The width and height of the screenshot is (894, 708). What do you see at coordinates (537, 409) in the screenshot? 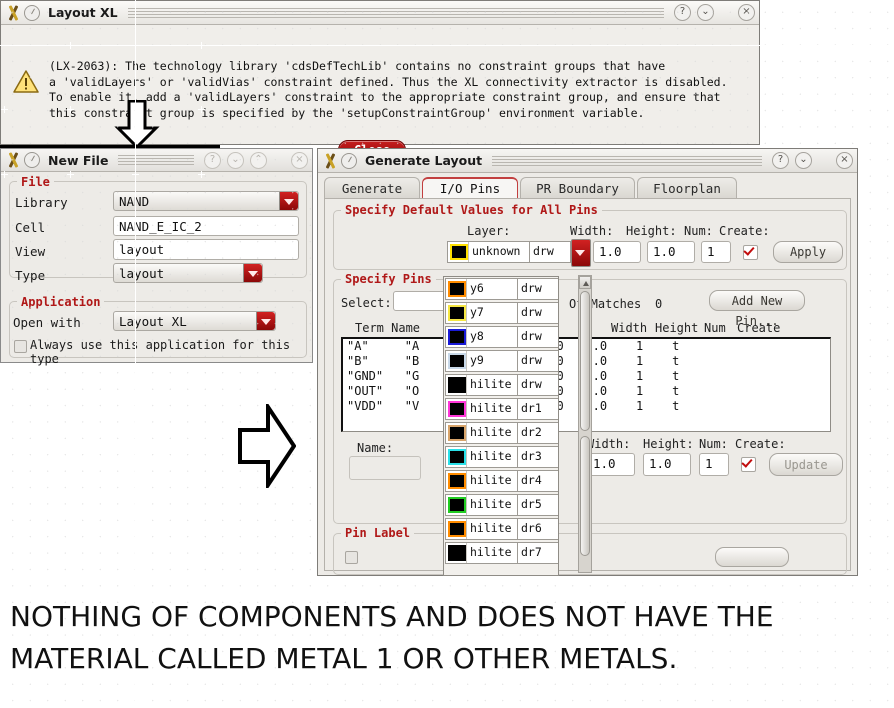
I see `layer-option-purpose: dr1` at bounding box center [537, 409].